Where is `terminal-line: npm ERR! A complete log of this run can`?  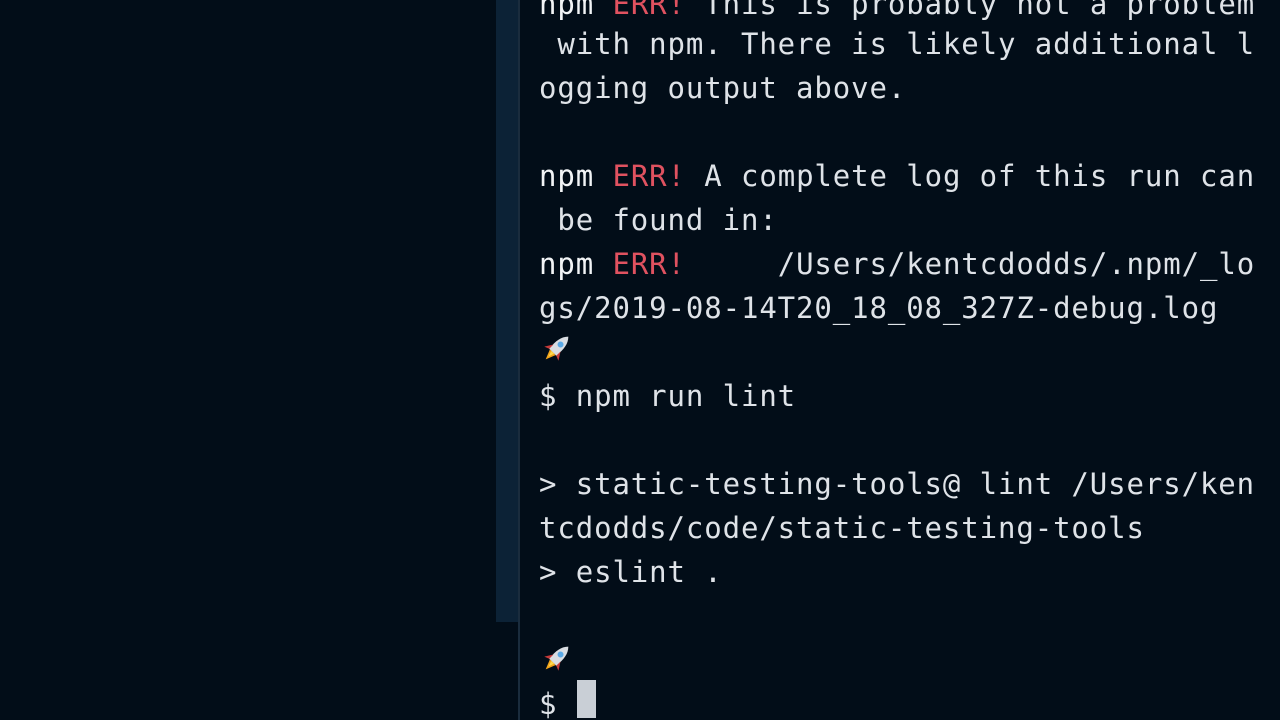 terminal-line: npm ERR! A complete log of this run can is located at coordinates (897, 176).